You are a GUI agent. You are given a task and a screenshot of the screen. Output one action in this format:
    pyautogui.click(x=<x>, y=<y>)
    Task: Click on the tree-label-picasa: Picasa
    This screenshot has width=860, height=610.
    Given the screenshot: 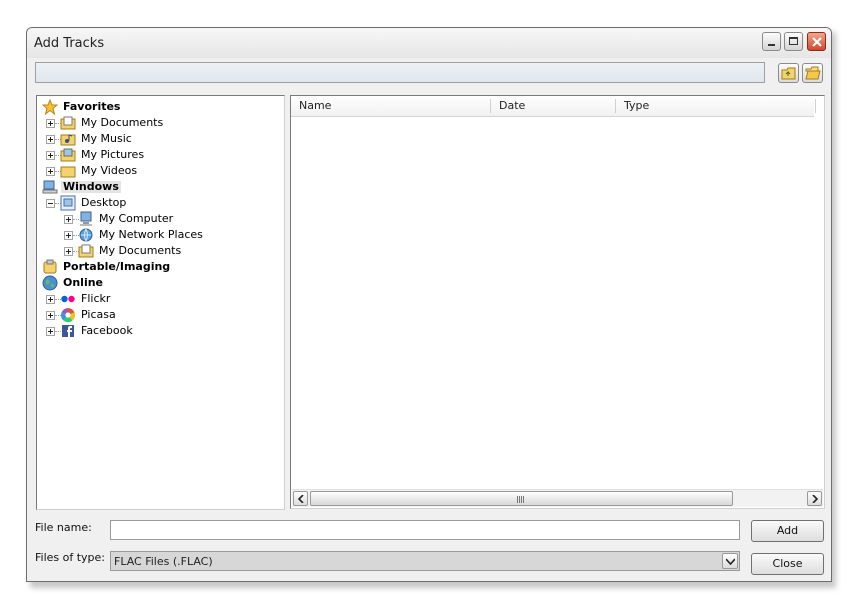 What is the action you would take?
    pyautogui.click(x=98, y=314)
    